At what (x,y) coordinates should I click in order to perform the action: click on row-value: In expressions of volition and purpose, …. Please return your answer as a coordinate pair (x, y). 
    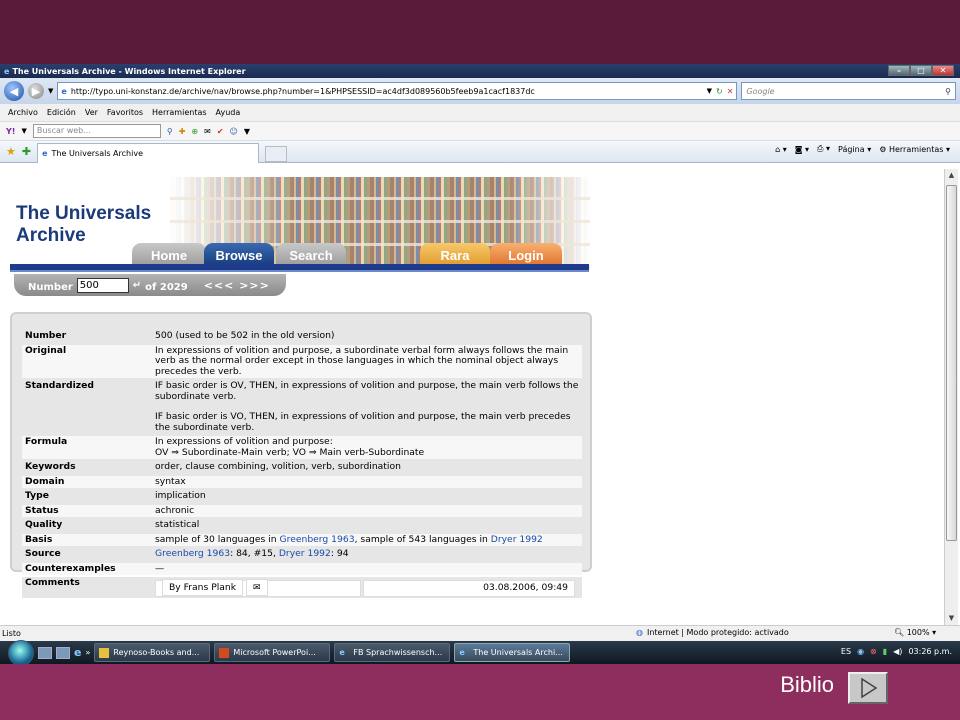
    Looking at the image, I should click on (367, 361).